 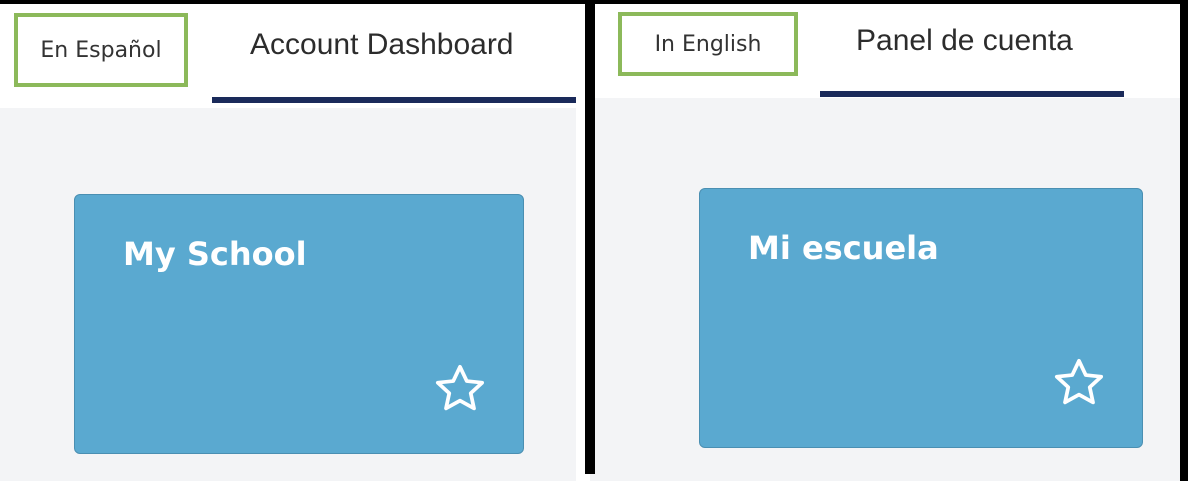 What do you see at coordinates (215, 254) in the screenshot?
I see `card-title: My School` at bounding box center [215, 254].